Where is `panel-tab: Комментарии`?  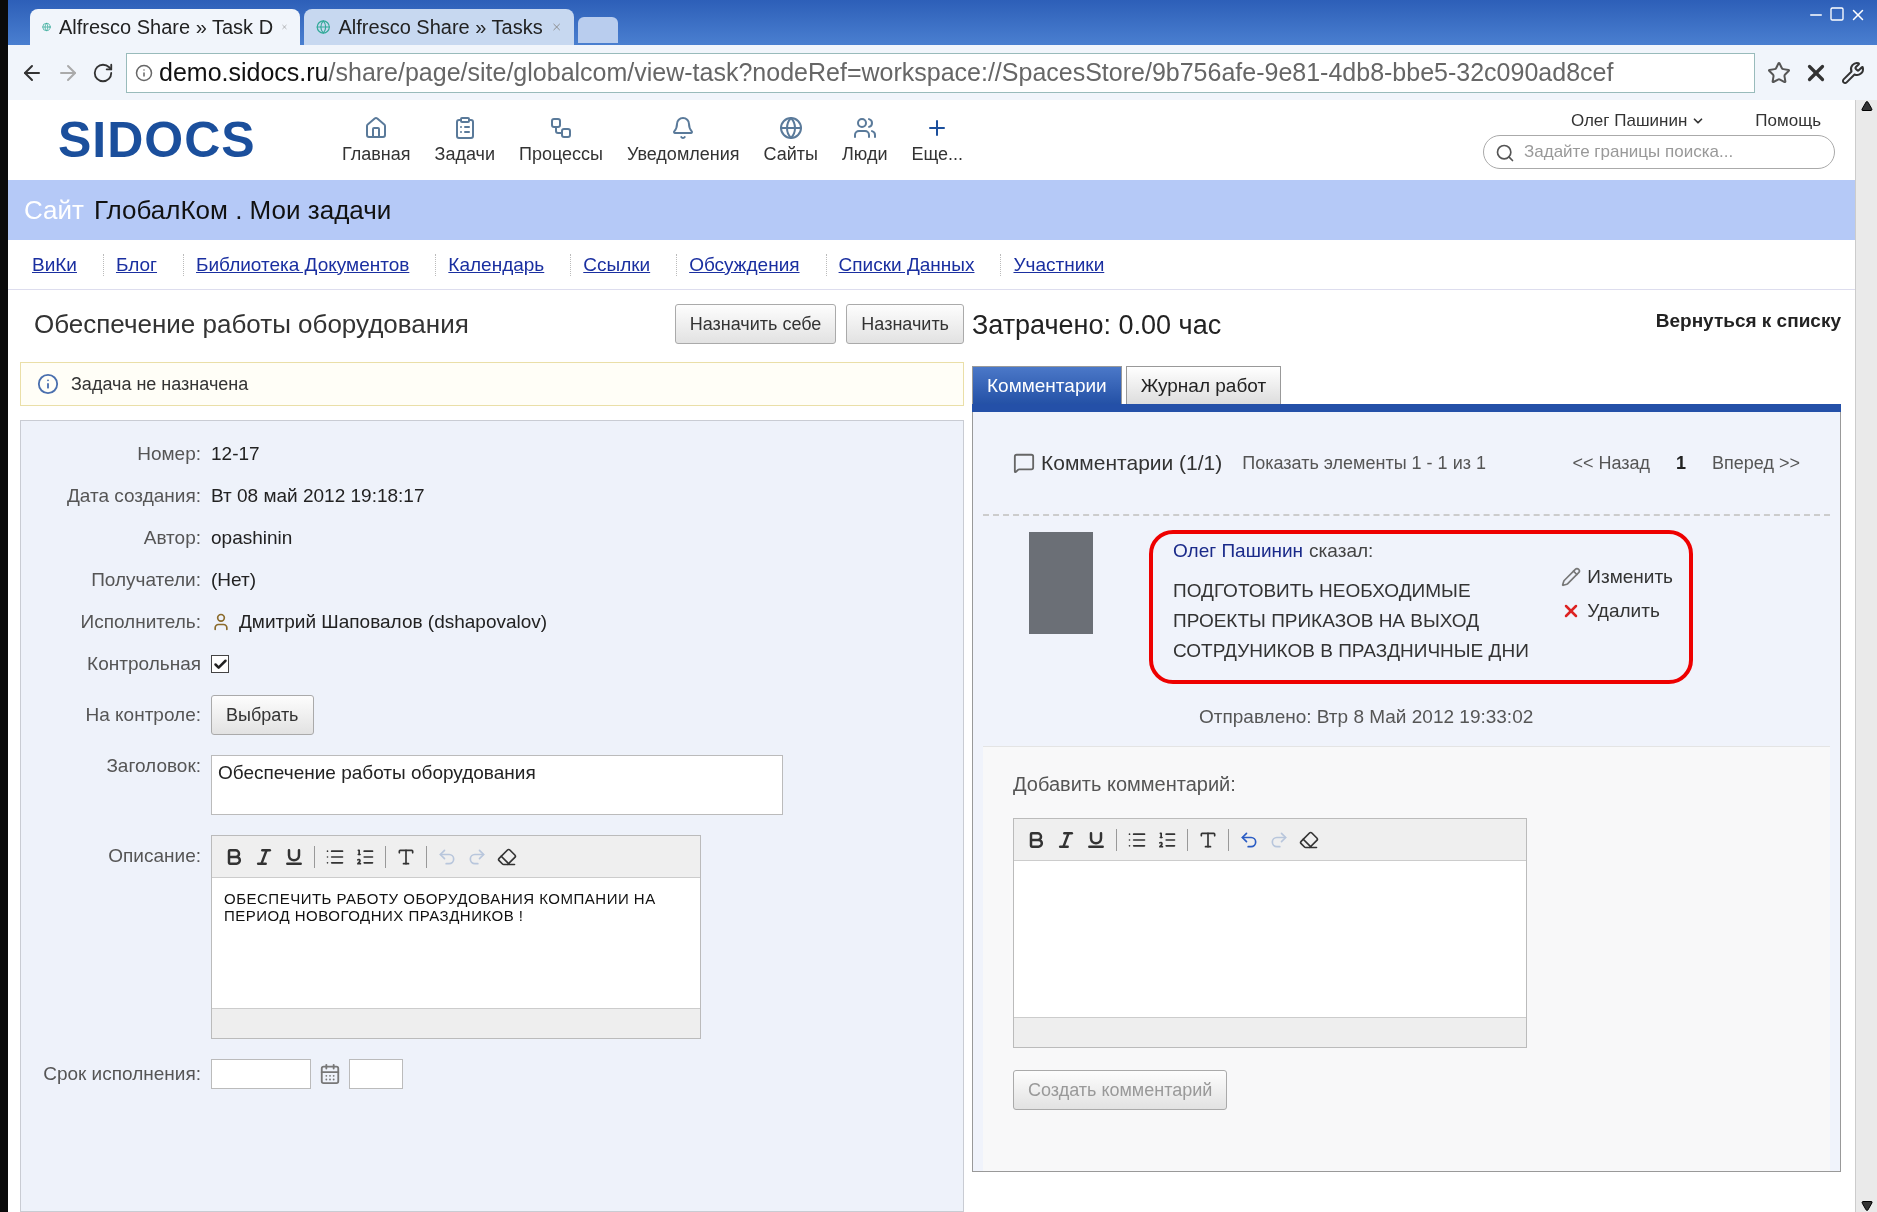
panel-tab: Комментарии is located at coordinates (1047, 385).